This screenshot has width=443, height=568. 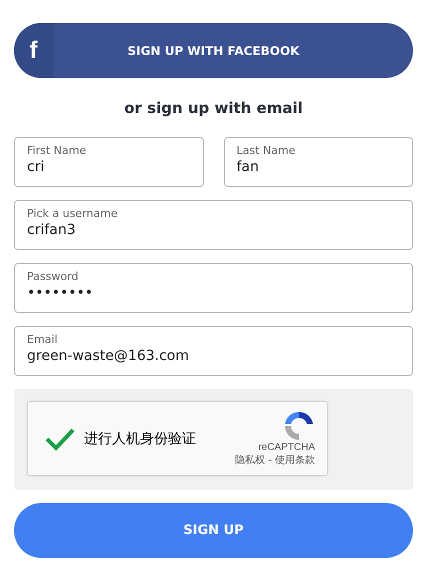 I want to click on field-label: Last Name, so click(x=266, y=150).